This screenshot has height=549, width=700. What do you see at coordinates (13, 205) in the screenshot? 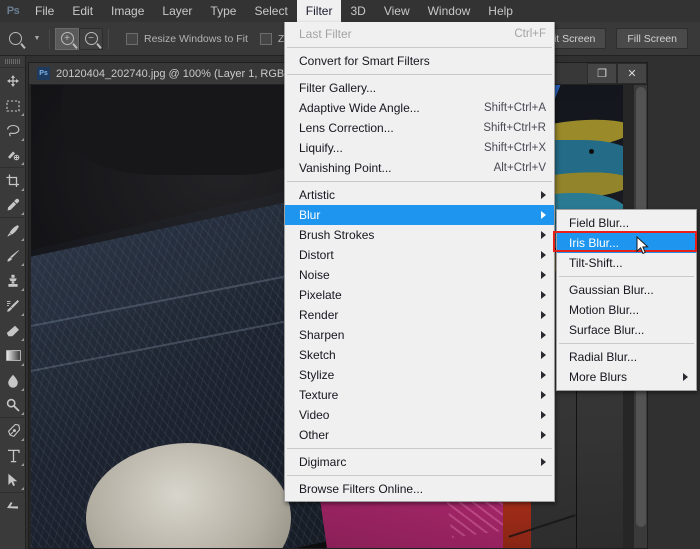
I see `eyedropper-tool` at bounding box center [13, 205].